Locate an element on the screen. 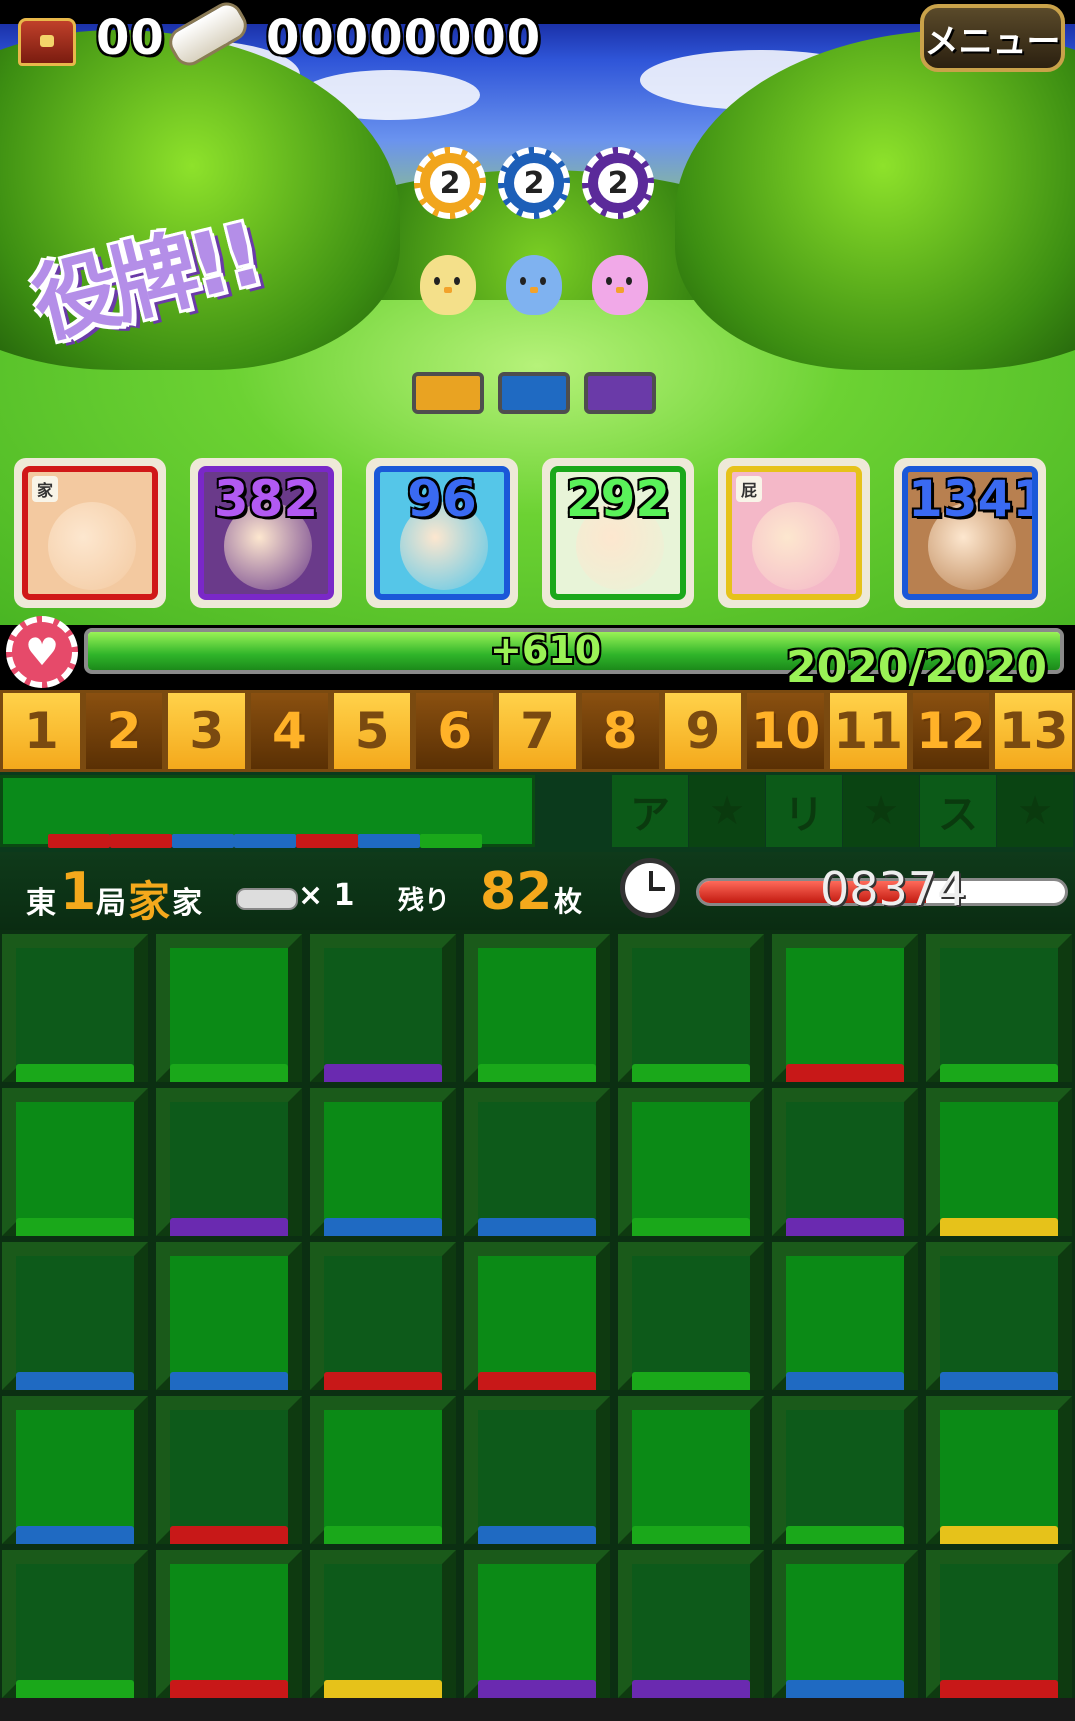  number-cell-2: 2 is located at coordinates (124, 731).